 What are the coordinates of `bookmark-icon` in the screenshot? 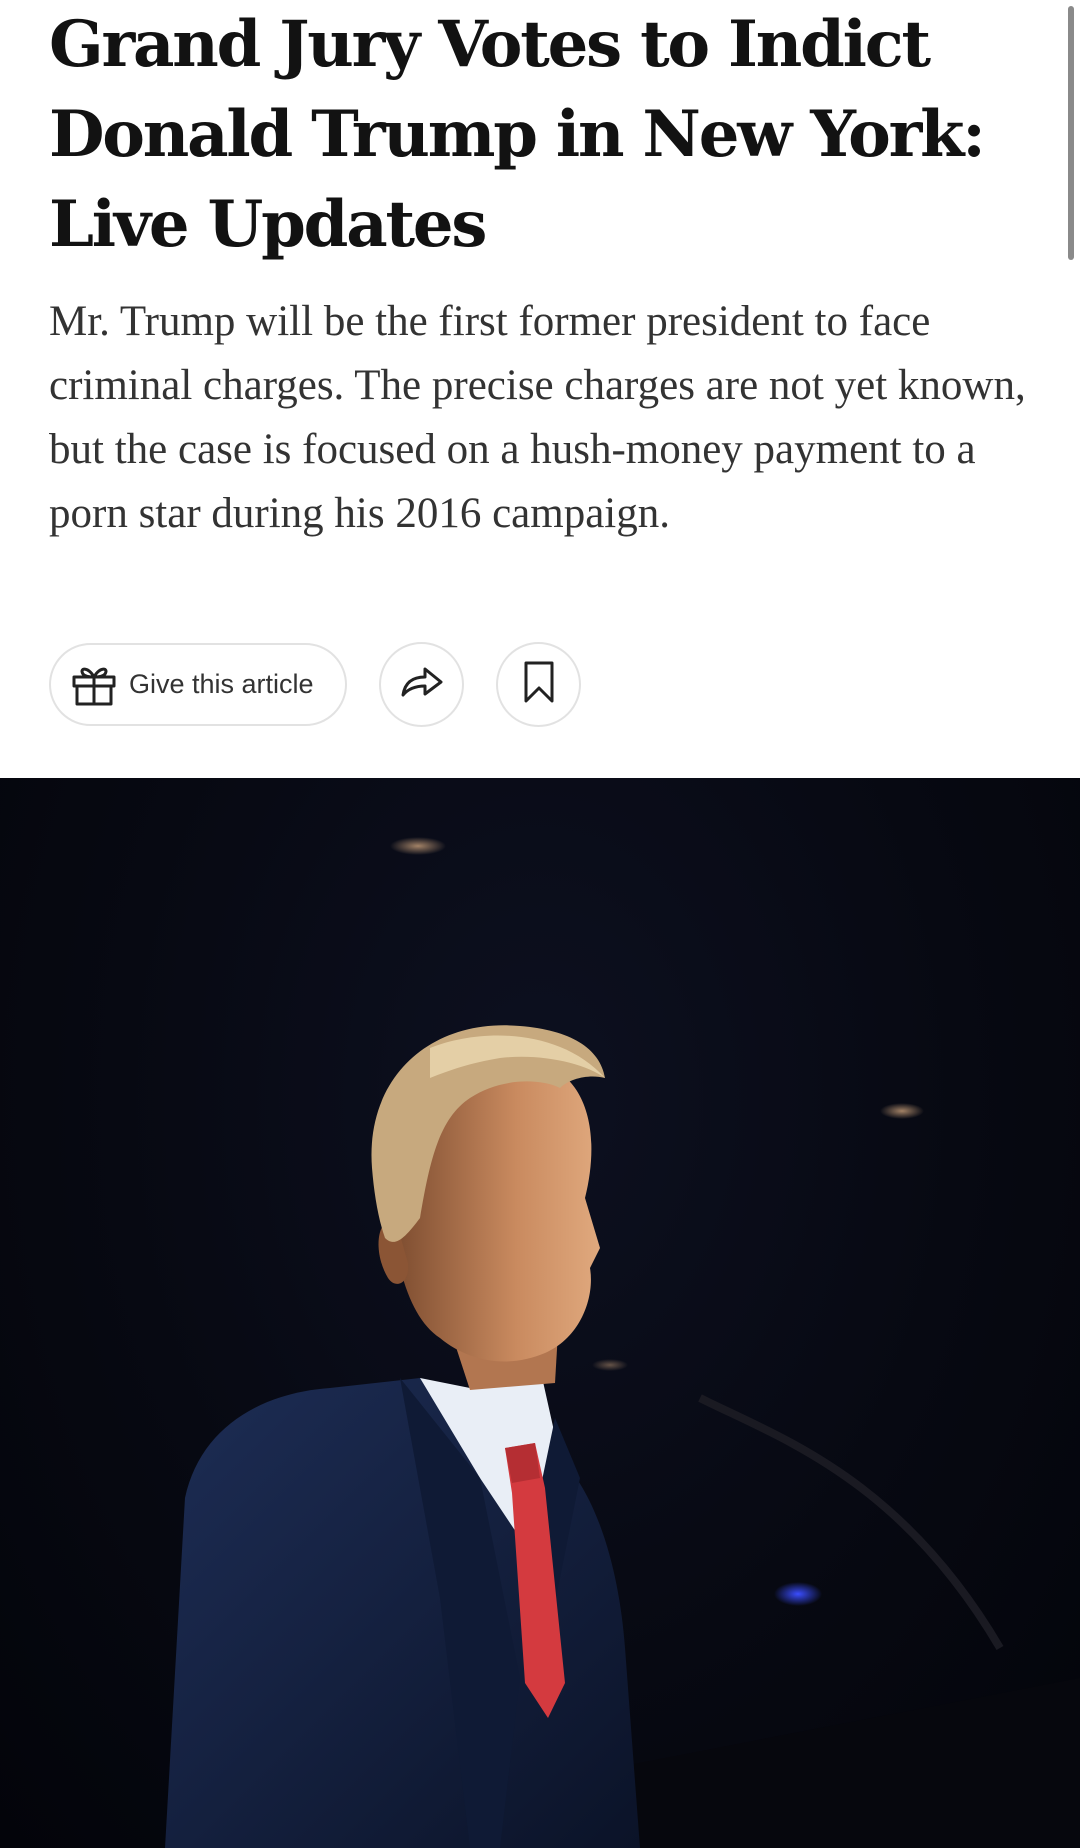 It's located at (539, 684).